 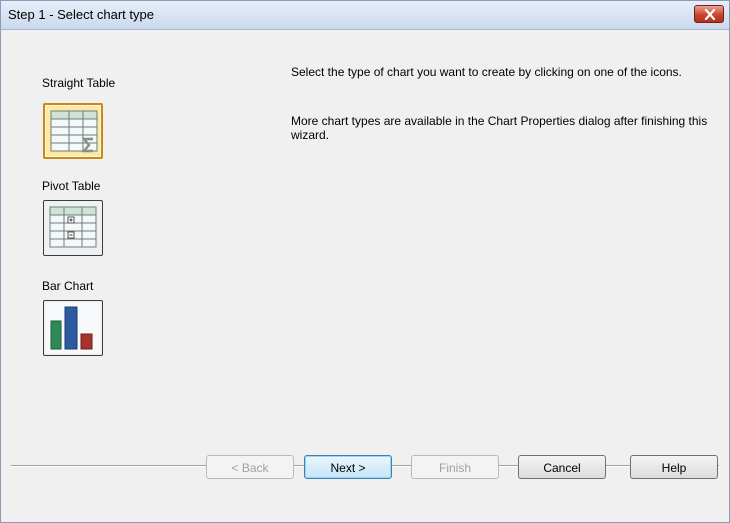 I want to click on back-button: < Back, so click(x=250, y=467).